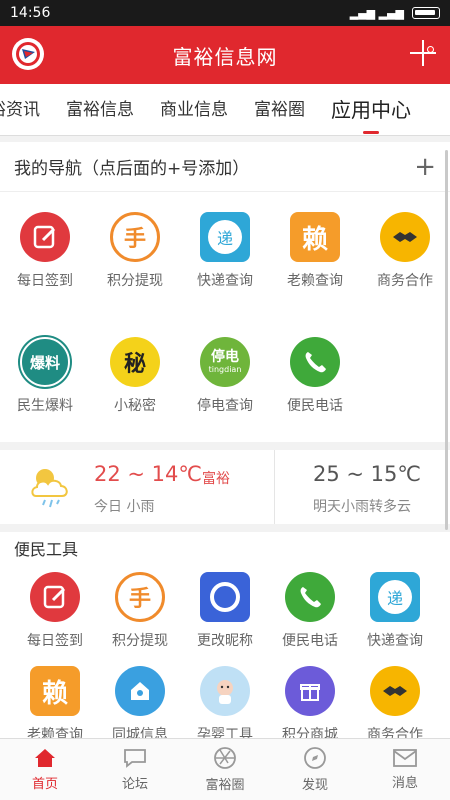  Describe the element at coordinates (279, 109) in the screenshot. I see `tab-fuyu-circle: 富裕圈` at that location.